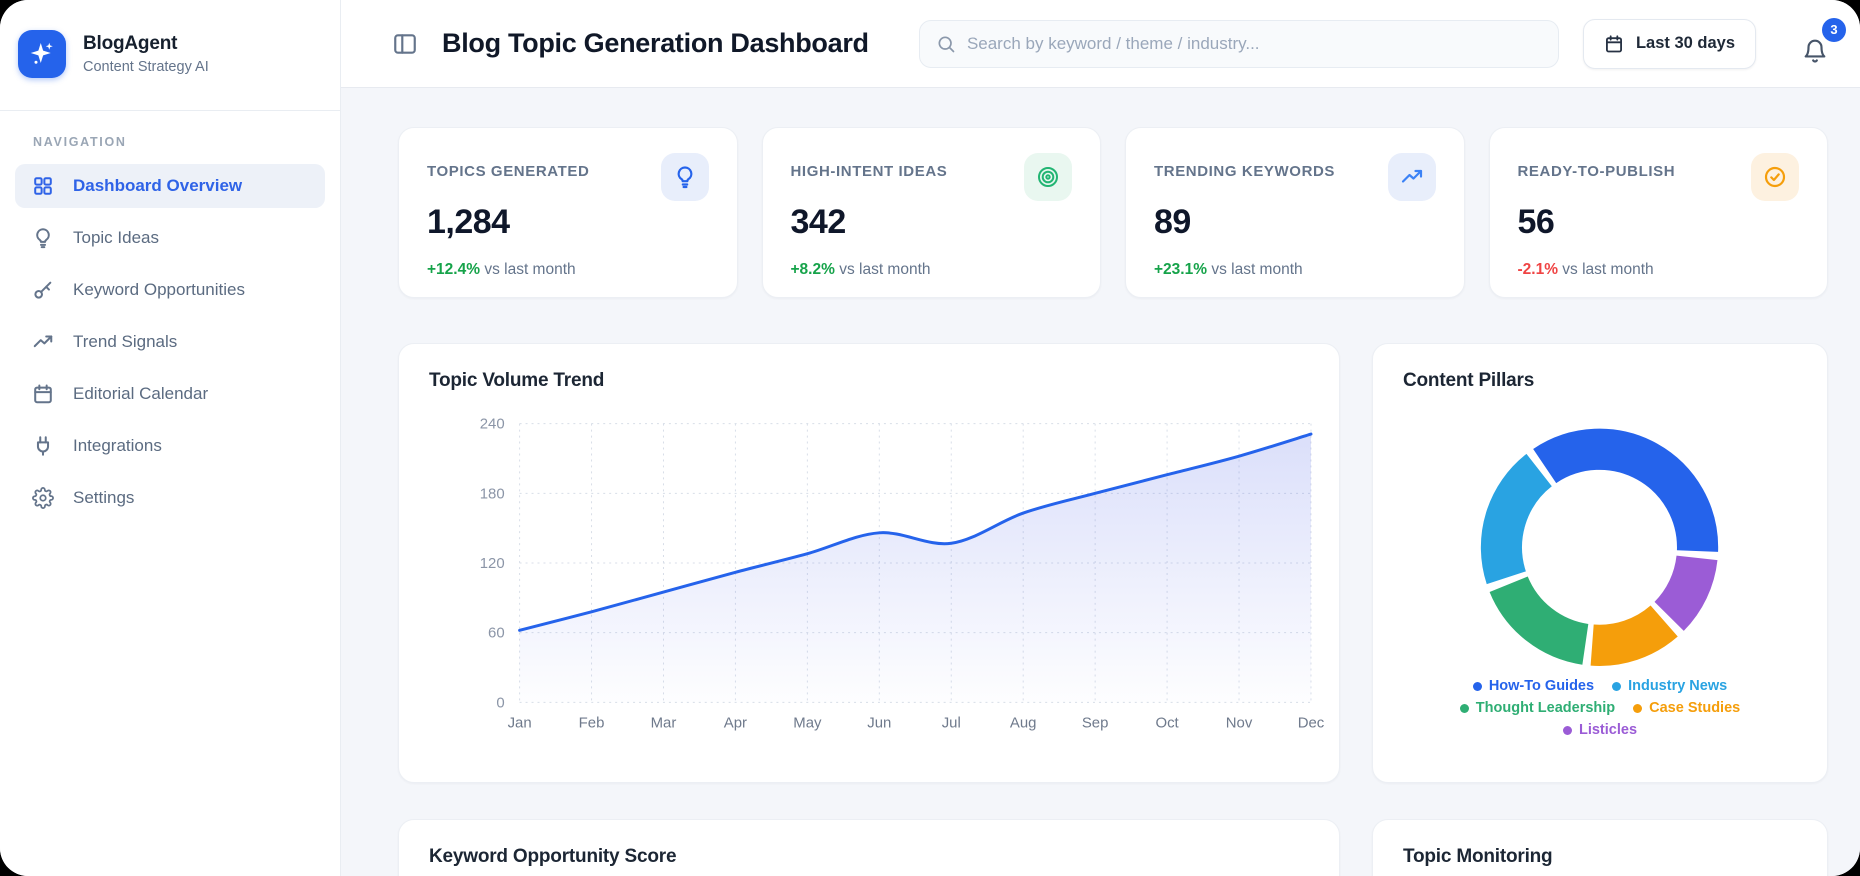 The width and height of the screenshot is (1860, 876). I want to click on stat-card-top: HIGH-INTENT IDEAS, so click(931, 177).